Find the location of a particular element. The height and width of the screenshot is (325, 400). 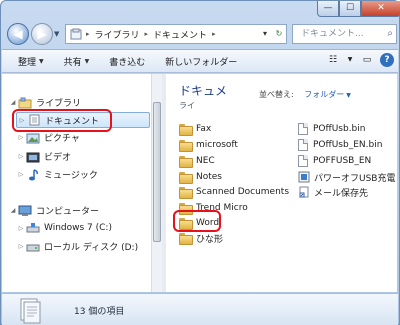

file-item: パワーオフUSB充電 is located at coordinates (346, 177).